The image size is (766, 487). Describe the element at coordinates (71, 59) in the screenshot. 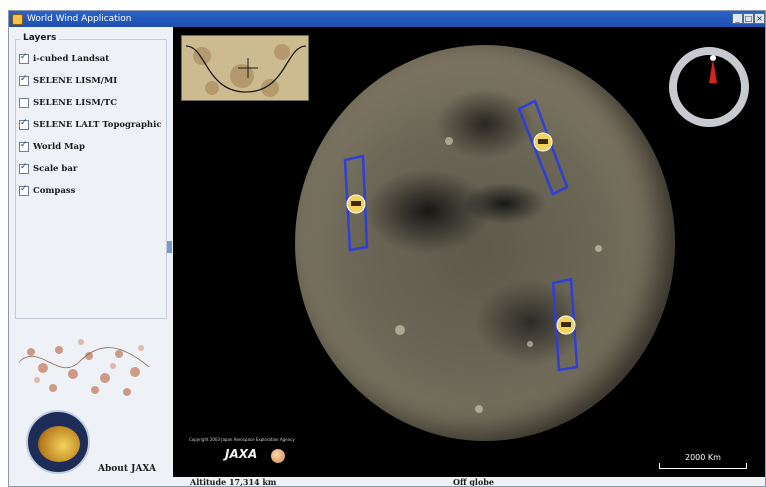

I see `layer-label: i-cubed Landsat` at that location.